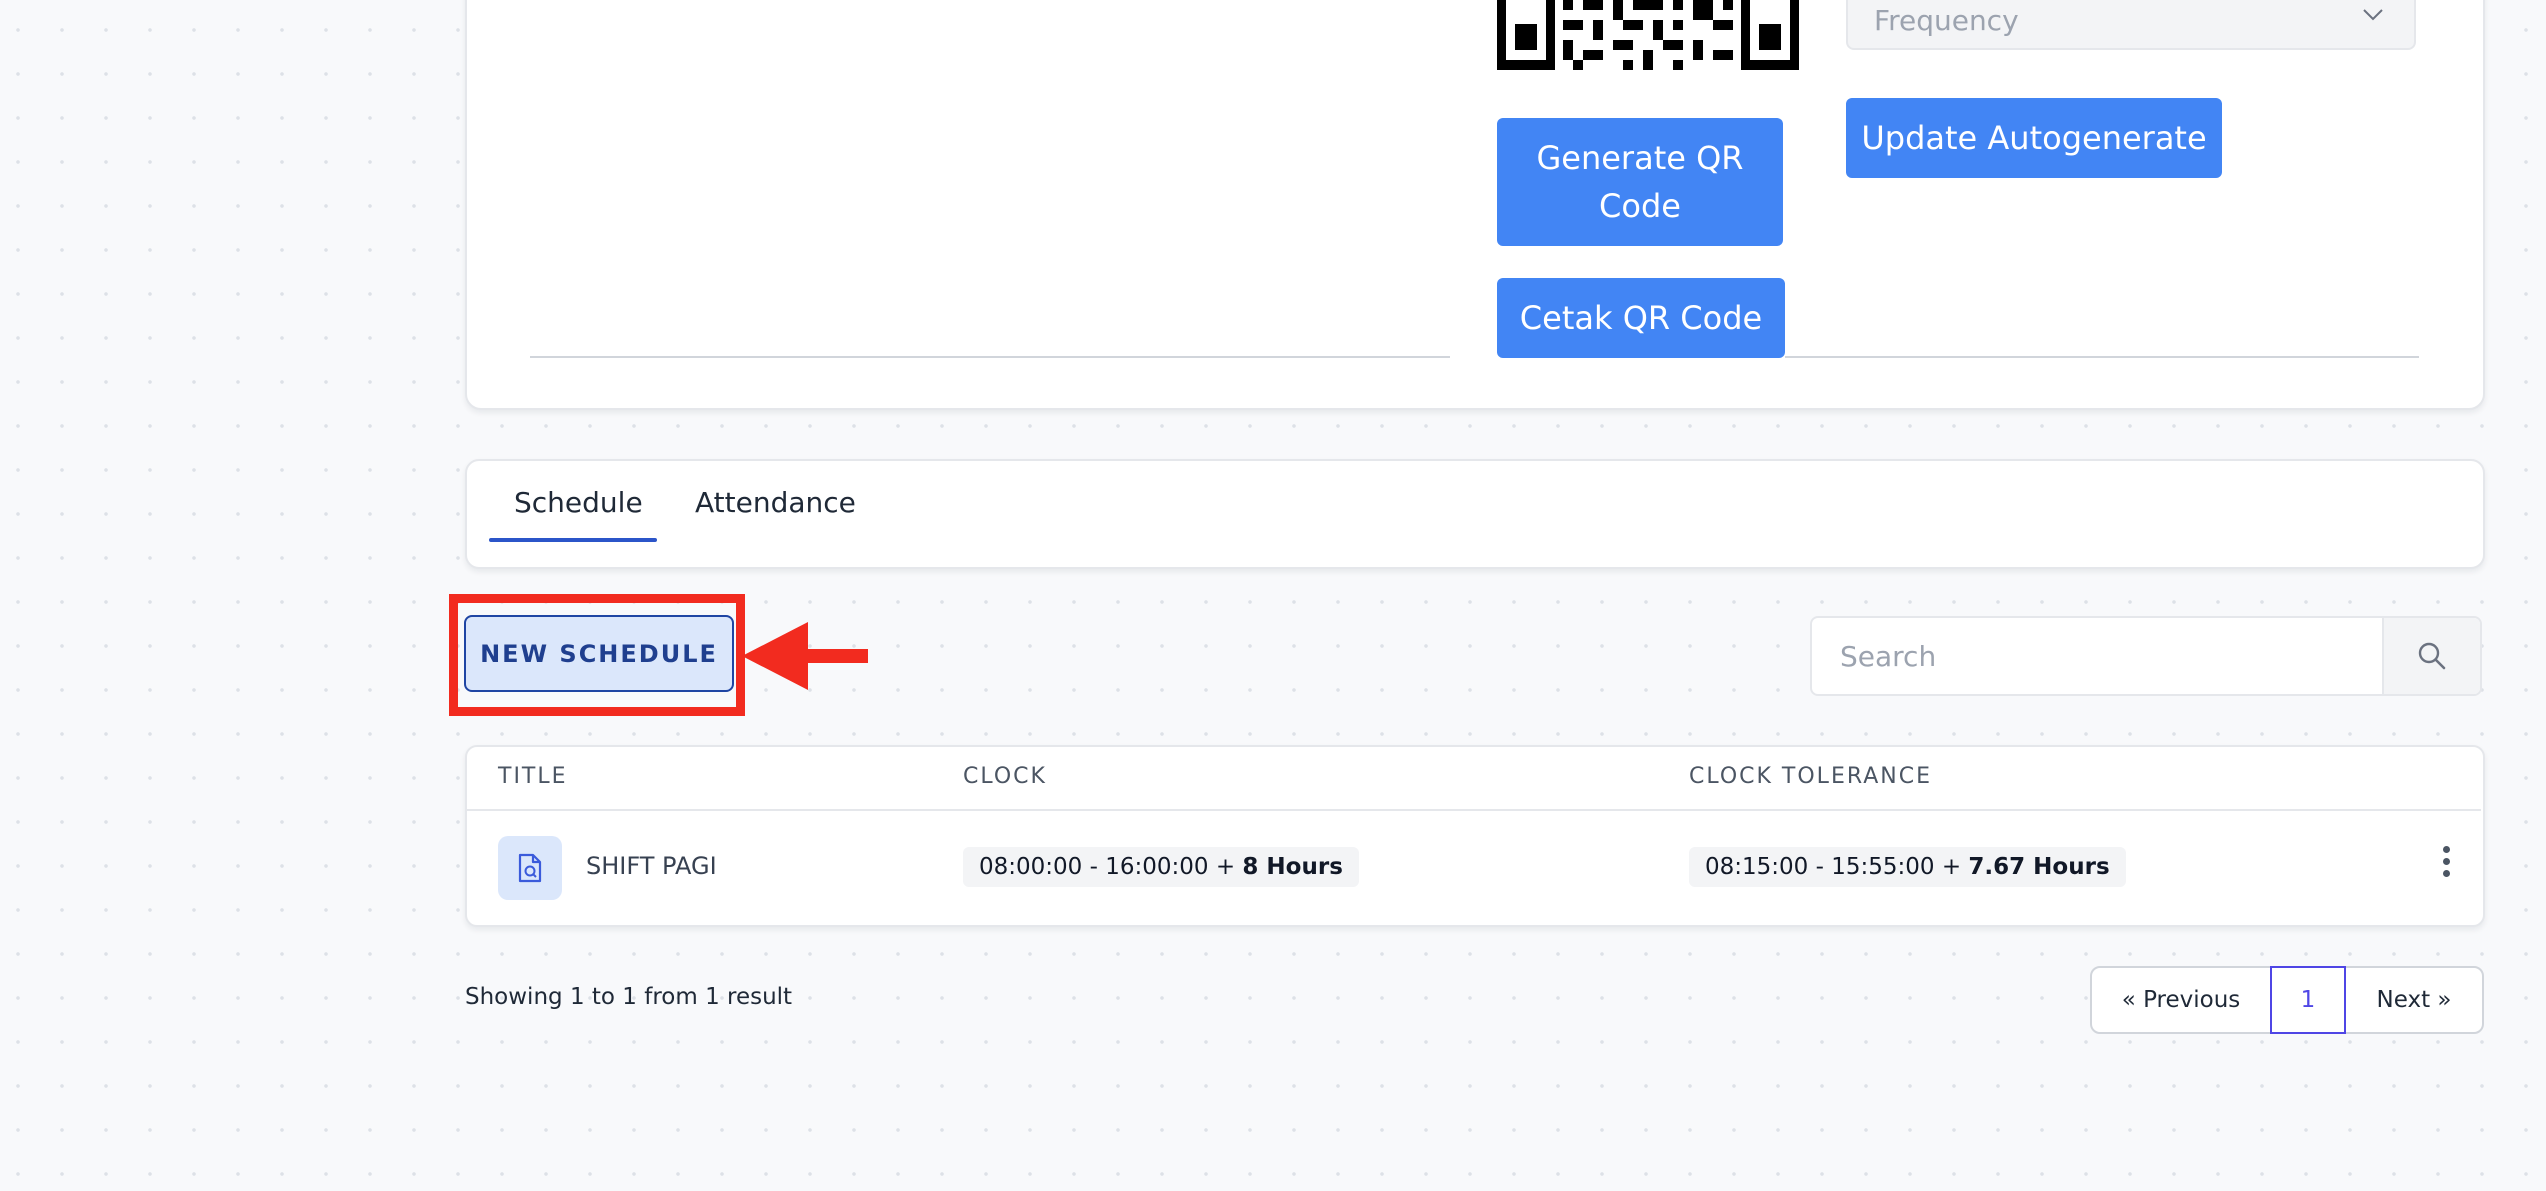  Describe the element at coordinates (1833, 867) in the screenshot. I see `row-tolerance-range: 08:15:00 - 15:55:00 +` at that location.